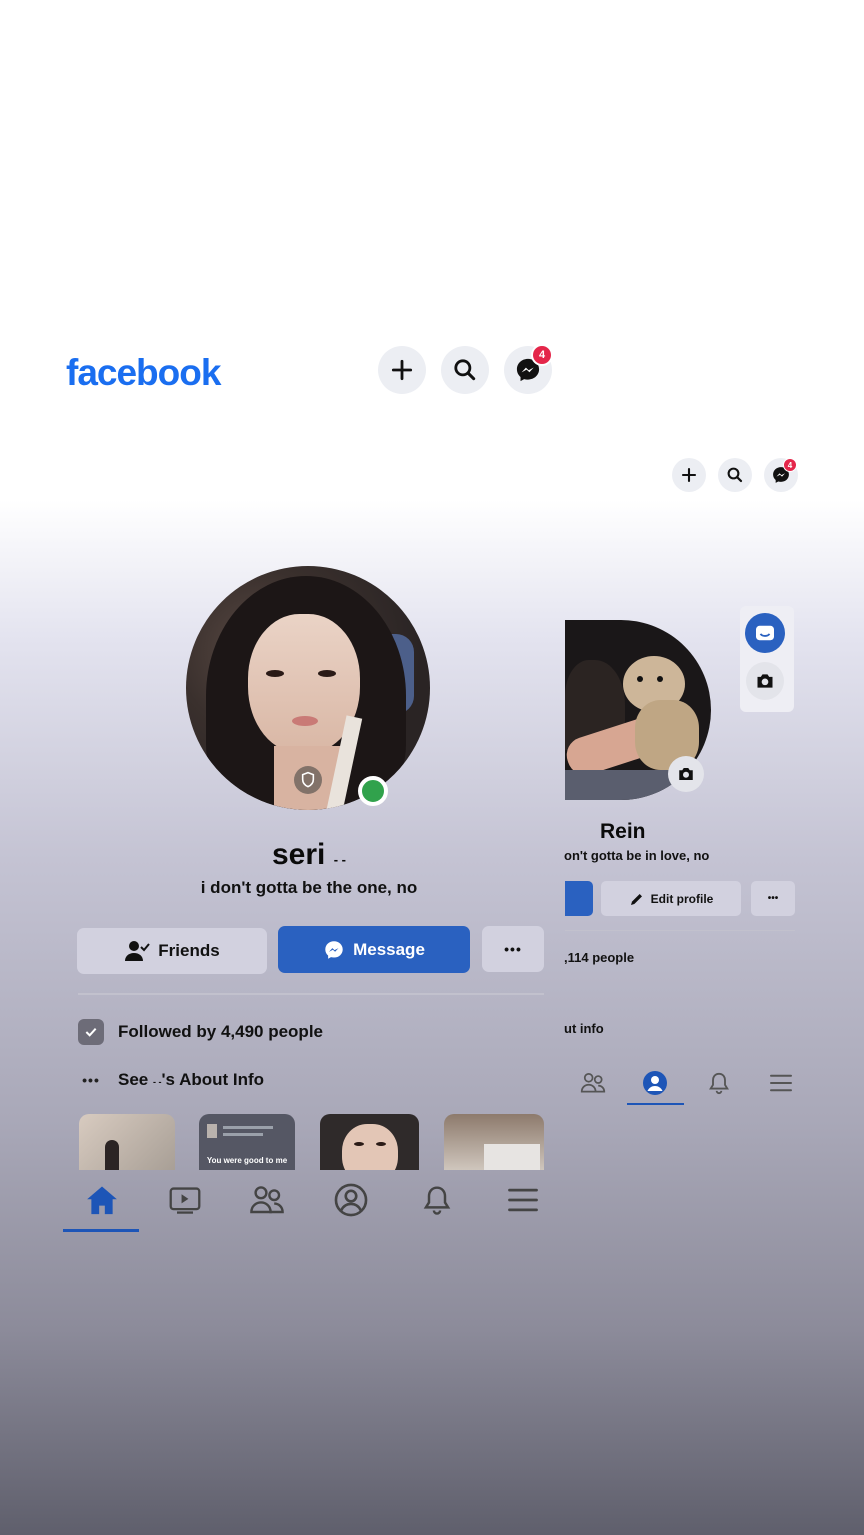 This screenshot has height=1535, width=864. Describe the element at coordinates (579, 898) in the screenshot. I see `add-story-button-partial` at that location.